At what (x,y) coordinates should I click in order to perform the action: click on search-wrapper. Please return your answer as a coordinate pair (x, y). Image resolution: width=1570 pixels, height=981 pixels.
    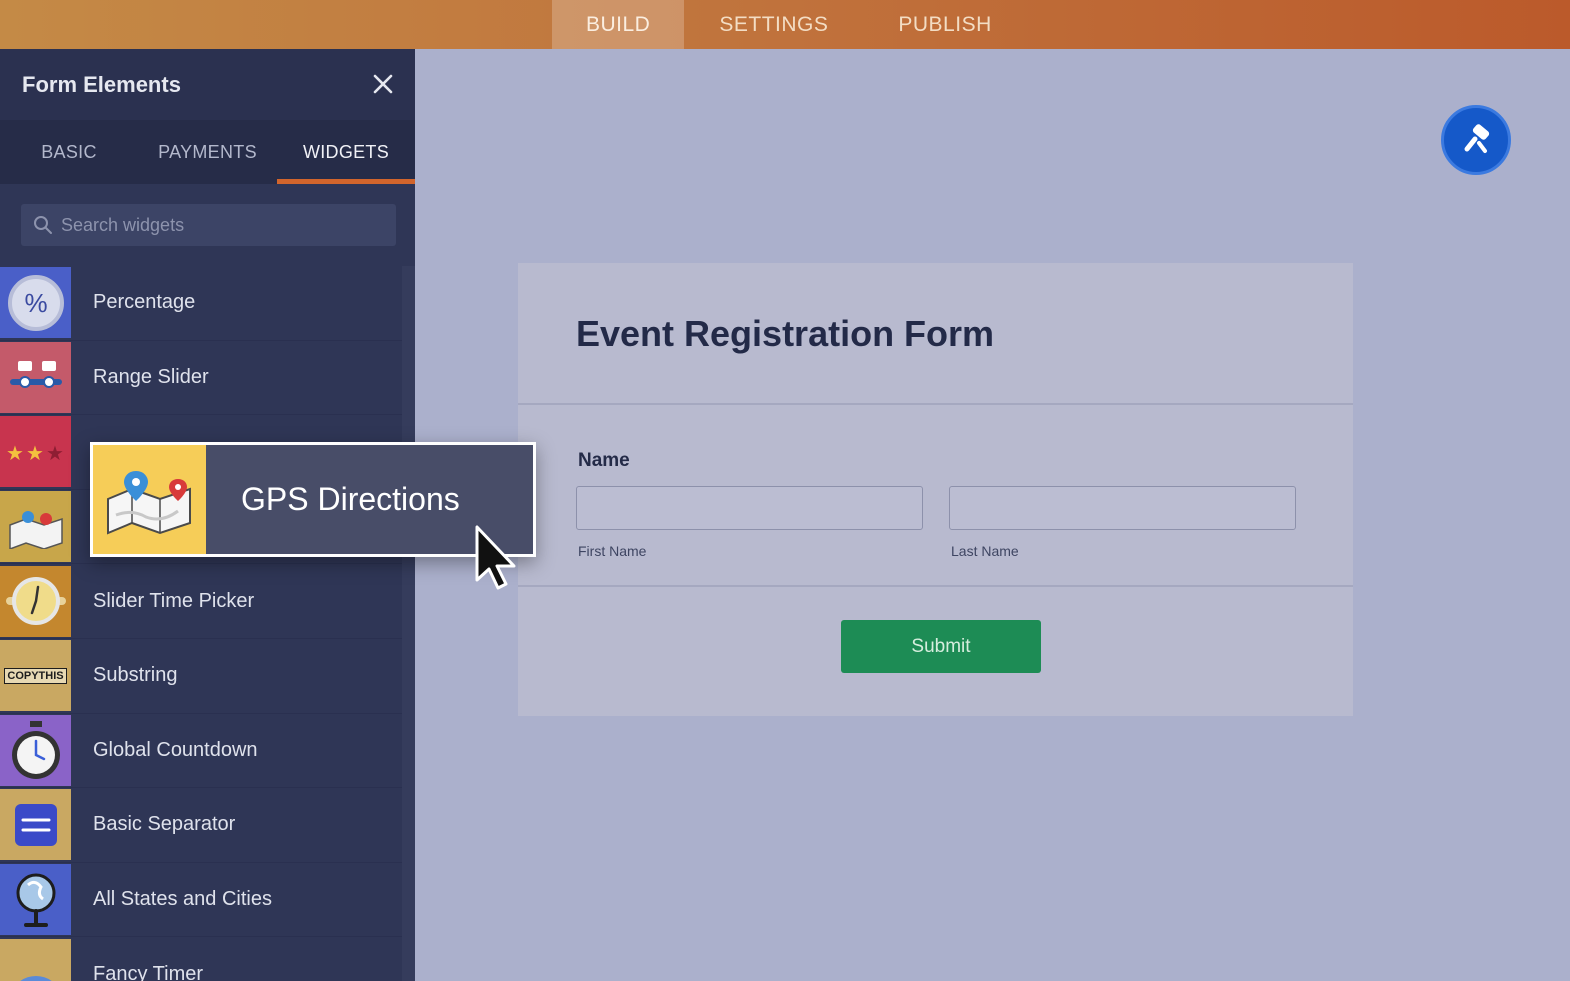
    Looking at the image, I should click on (207, 225).